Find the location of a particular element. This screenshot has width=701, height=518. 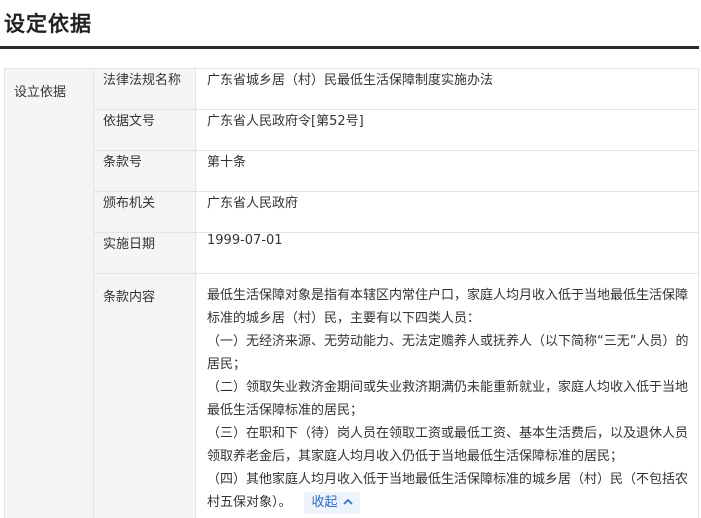

field-value-effective-date: 1999-07-01 is located at coordinates (447, 253).